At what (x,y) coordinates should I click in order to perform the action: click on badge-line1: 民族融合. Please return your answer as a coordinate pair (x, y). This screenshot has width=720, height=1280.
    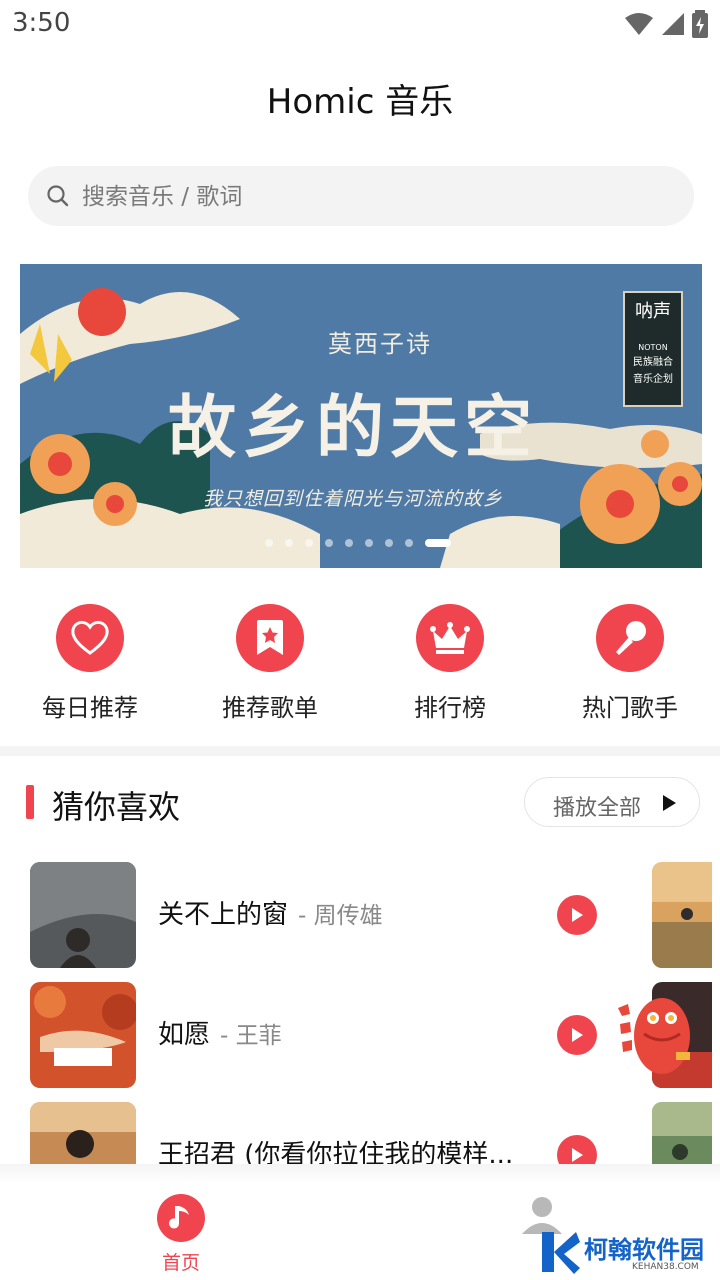
    Looking at the image, I should click on (653, 362).